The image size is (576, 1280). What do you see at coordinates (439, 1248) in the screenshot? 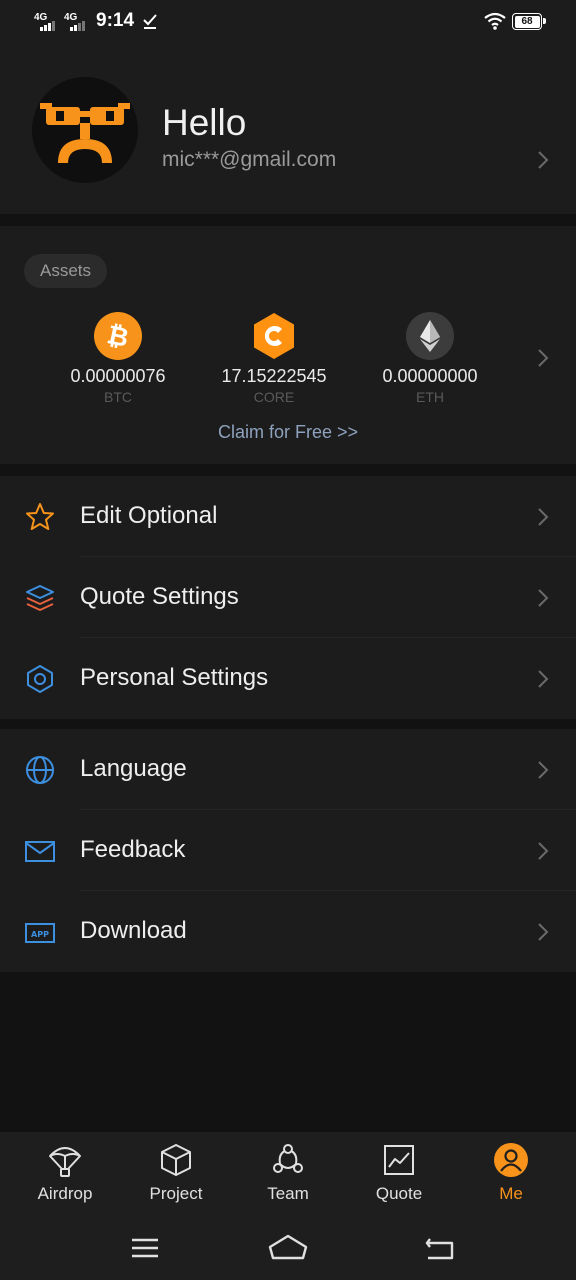
I see `back-icon` at bounding box center [439, 1248].